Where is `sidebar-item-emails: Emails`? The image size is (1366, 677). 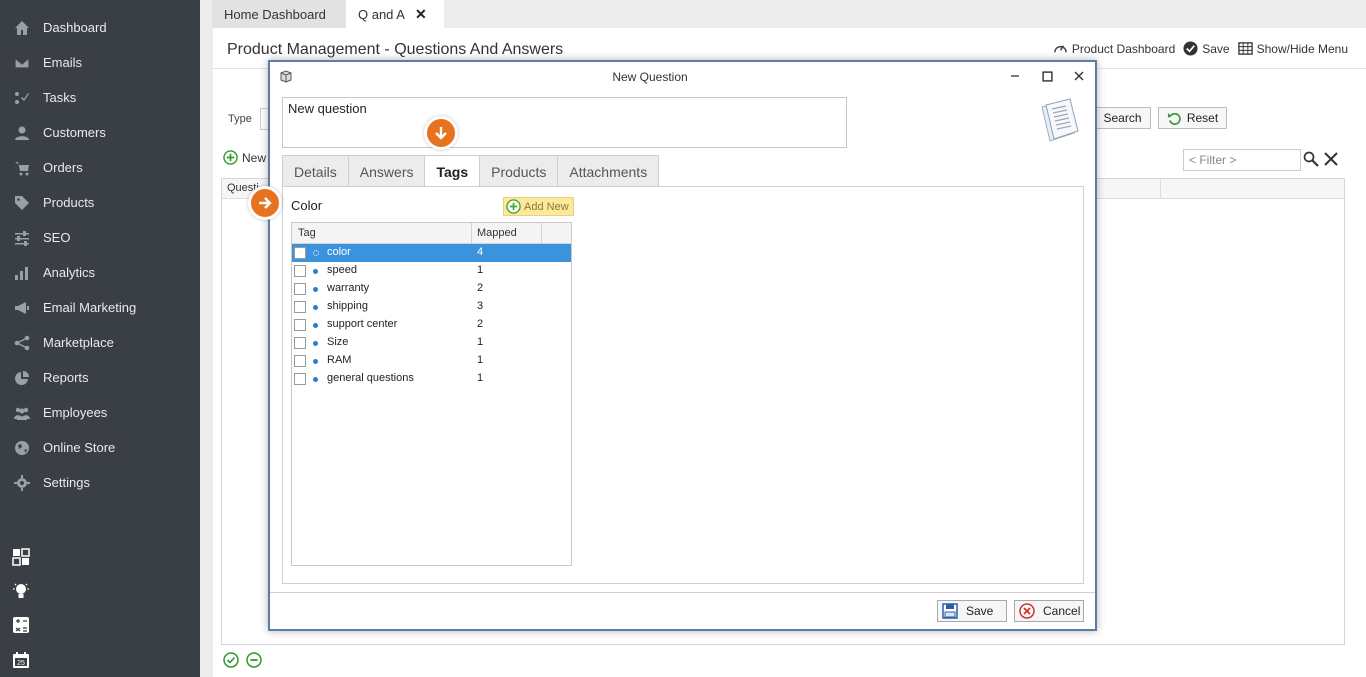
sidebar-item-emails: Emails is located at coordinates (100, 62).